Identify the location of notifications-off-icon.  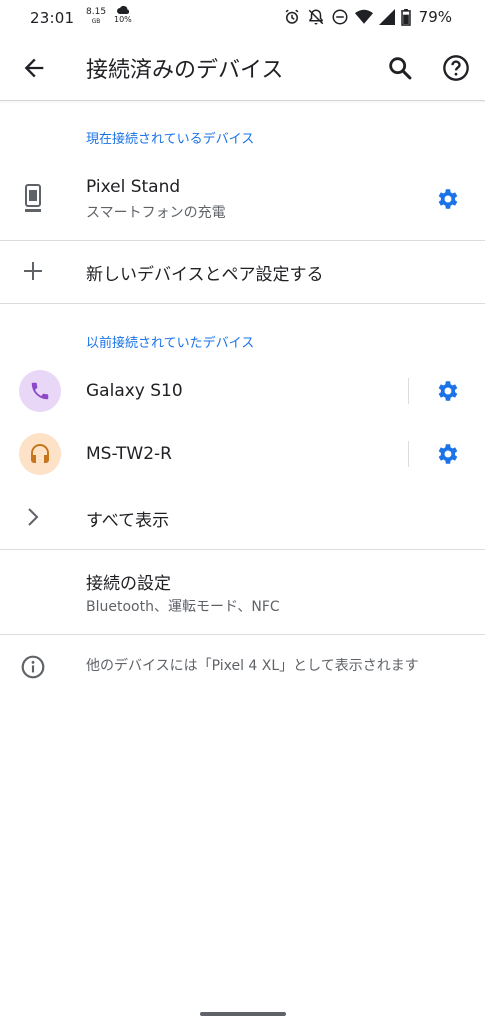
(315, 17).